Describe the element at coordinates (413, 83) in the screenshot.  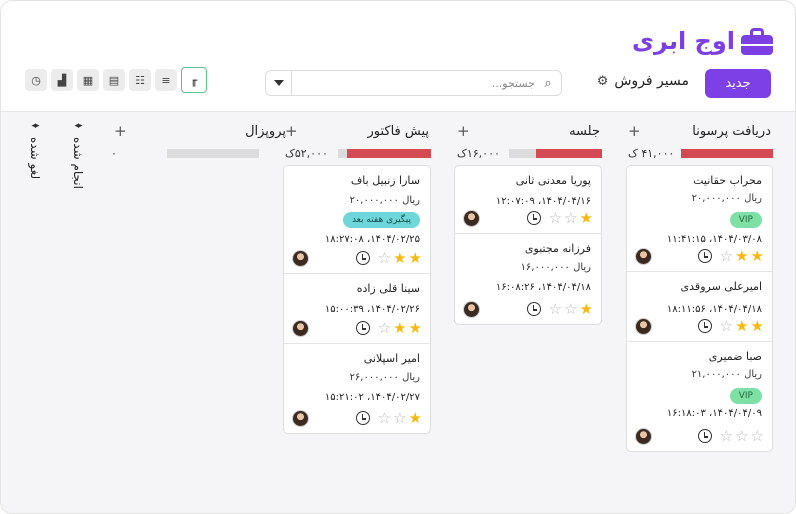
I see `search-input` at that location.